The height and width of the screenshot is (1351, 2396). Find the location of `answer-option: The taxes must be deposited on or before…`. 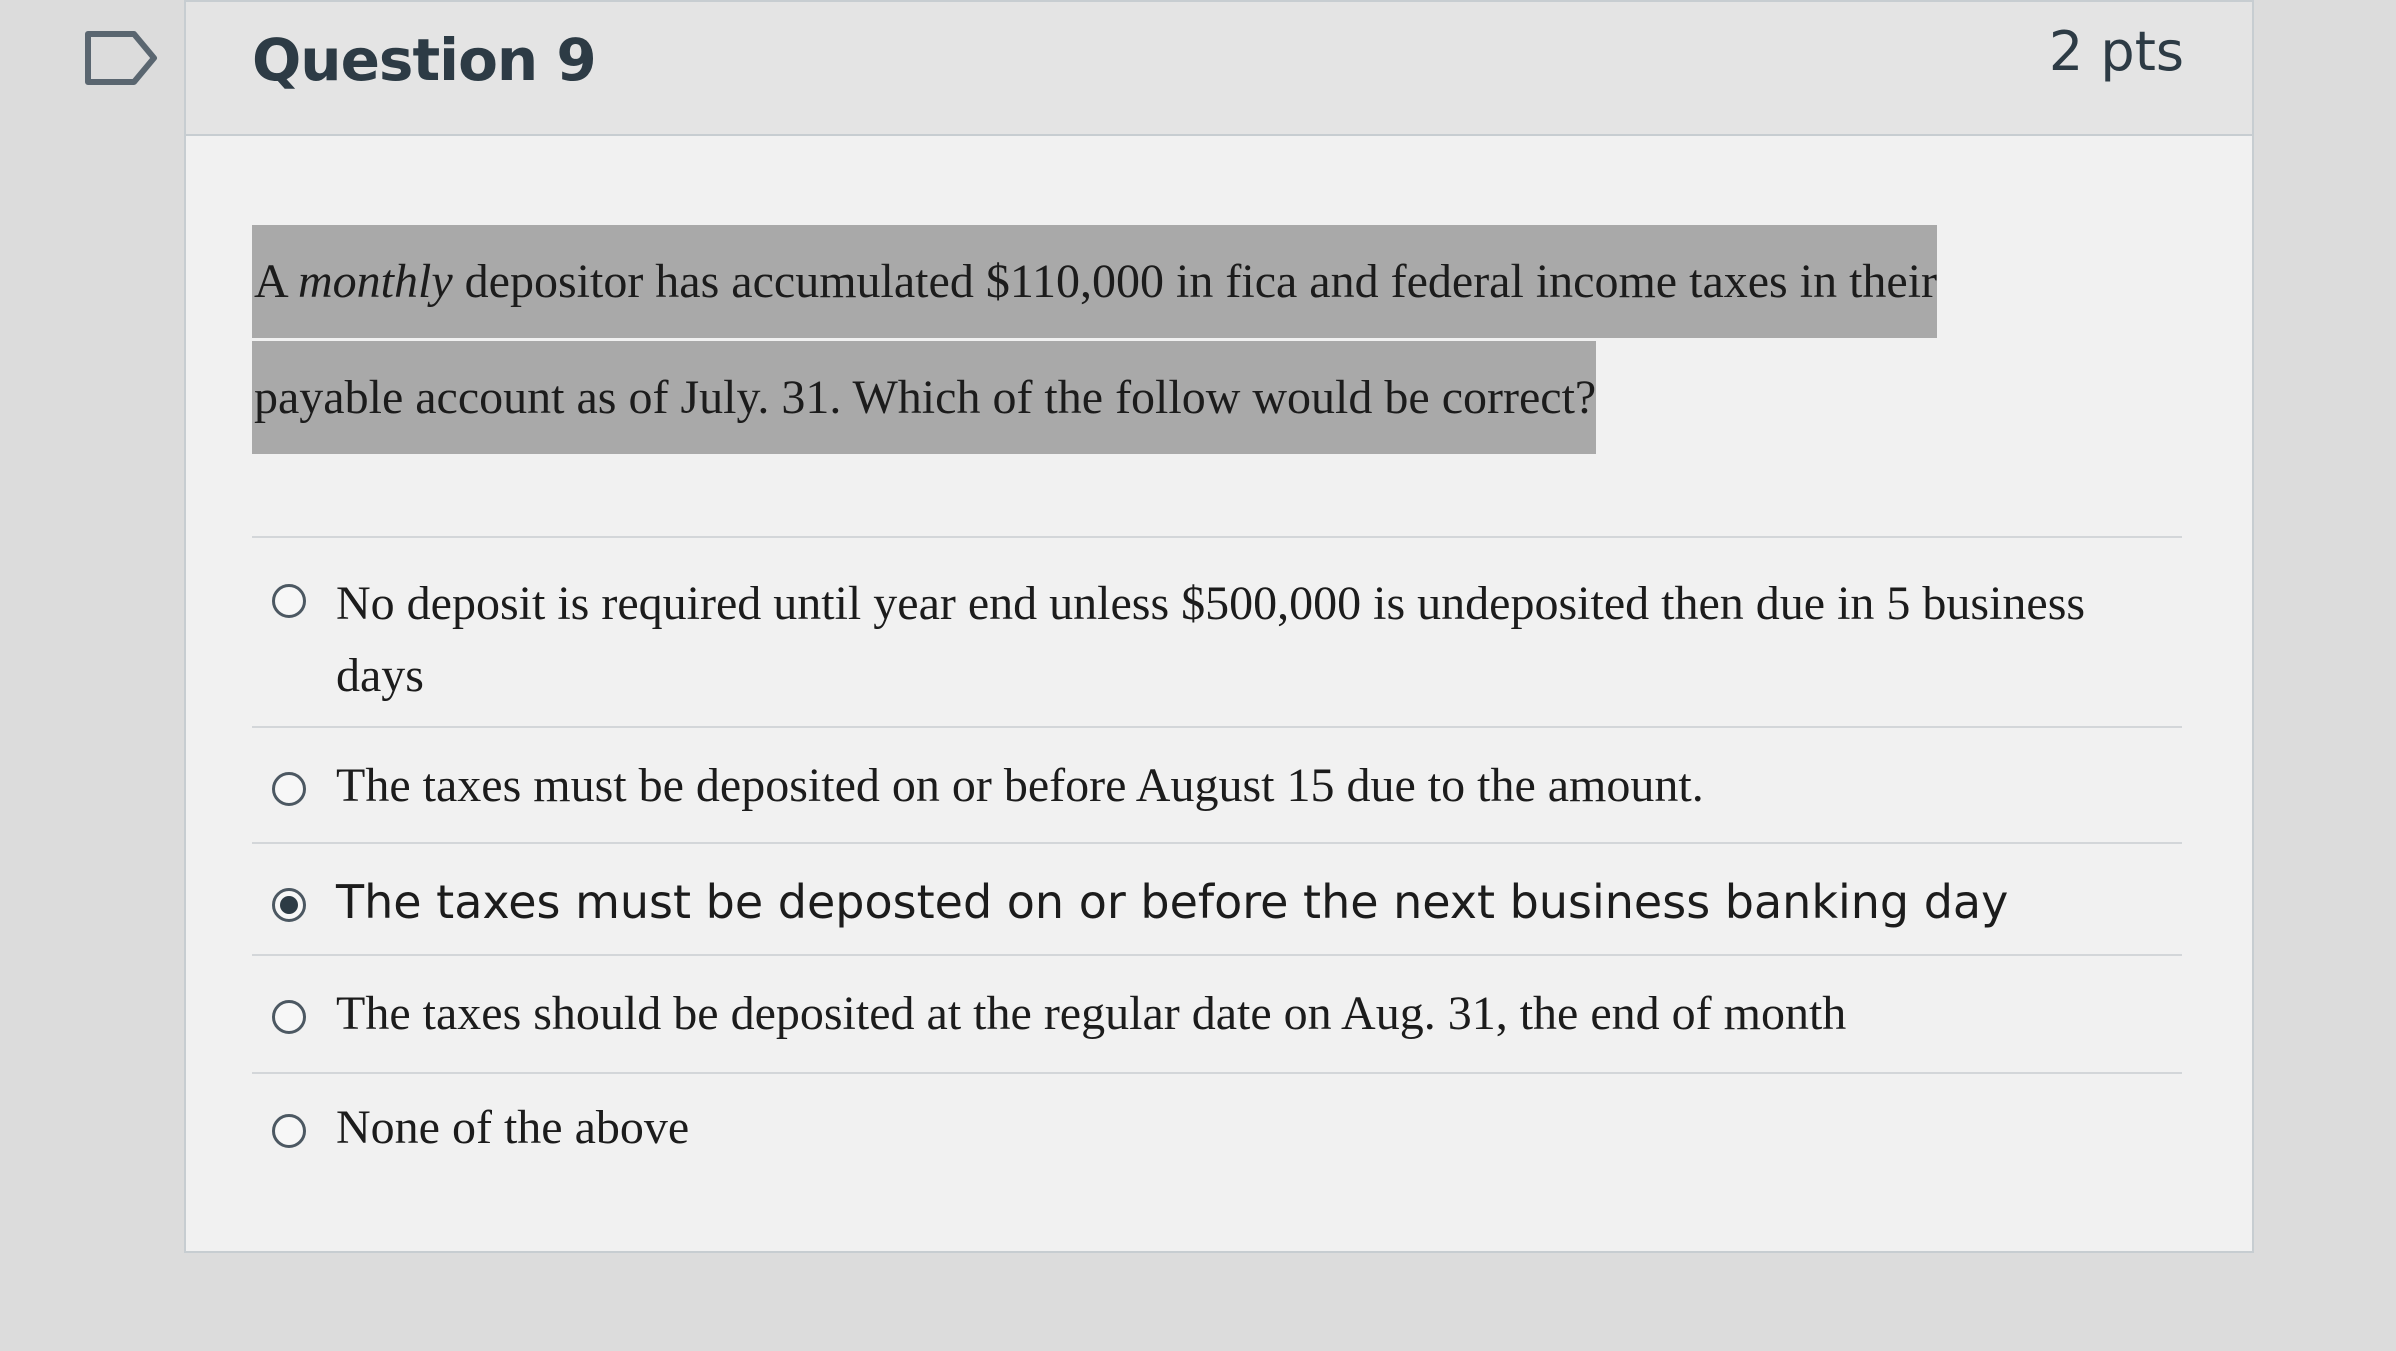

answer-option: The taxes must be deposited on or before… is located at coordinates (1217, 786).